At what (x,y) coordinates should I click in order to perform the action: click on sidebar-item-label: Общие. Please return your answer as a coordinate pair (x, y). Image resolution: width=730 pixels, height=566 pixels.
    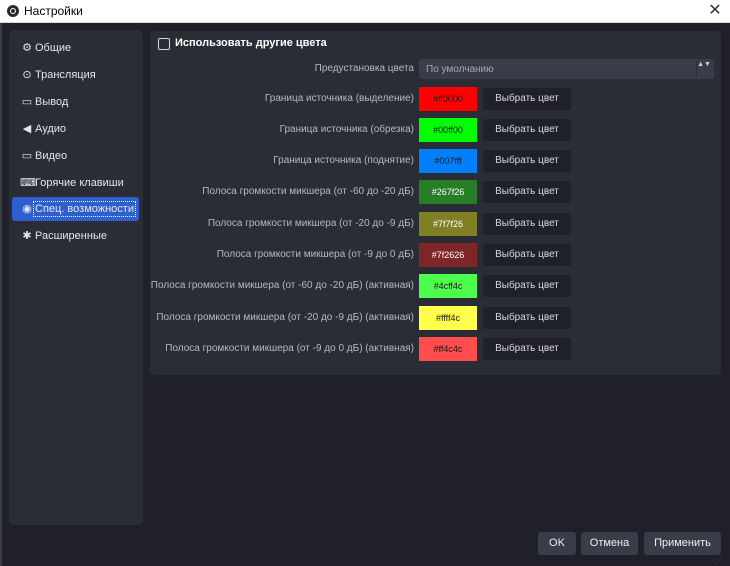
    Looking at the image, I should click on (53, 48).